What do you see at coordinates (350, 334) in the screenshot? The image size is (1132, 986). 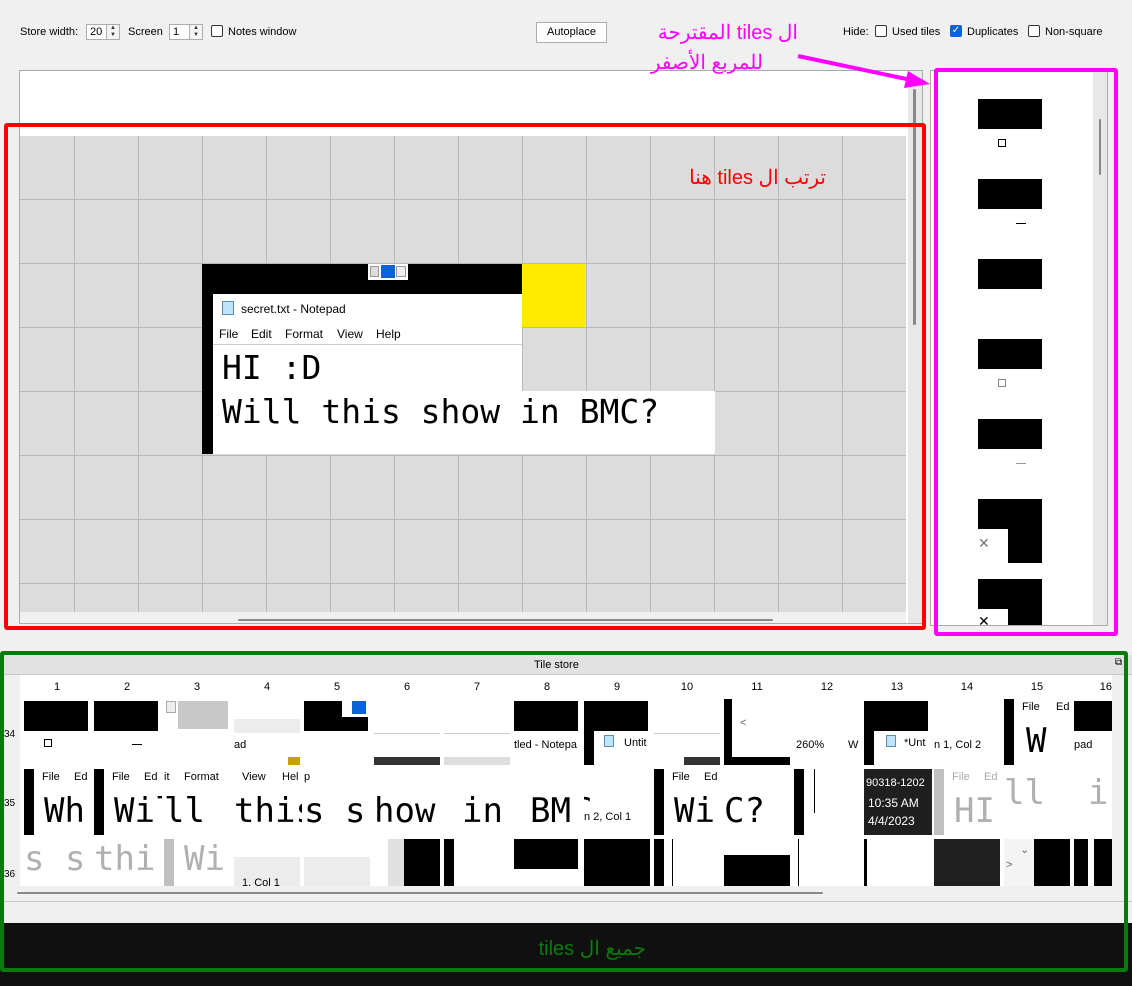 I see `menu-view: View` at bounding box center [350, 334].